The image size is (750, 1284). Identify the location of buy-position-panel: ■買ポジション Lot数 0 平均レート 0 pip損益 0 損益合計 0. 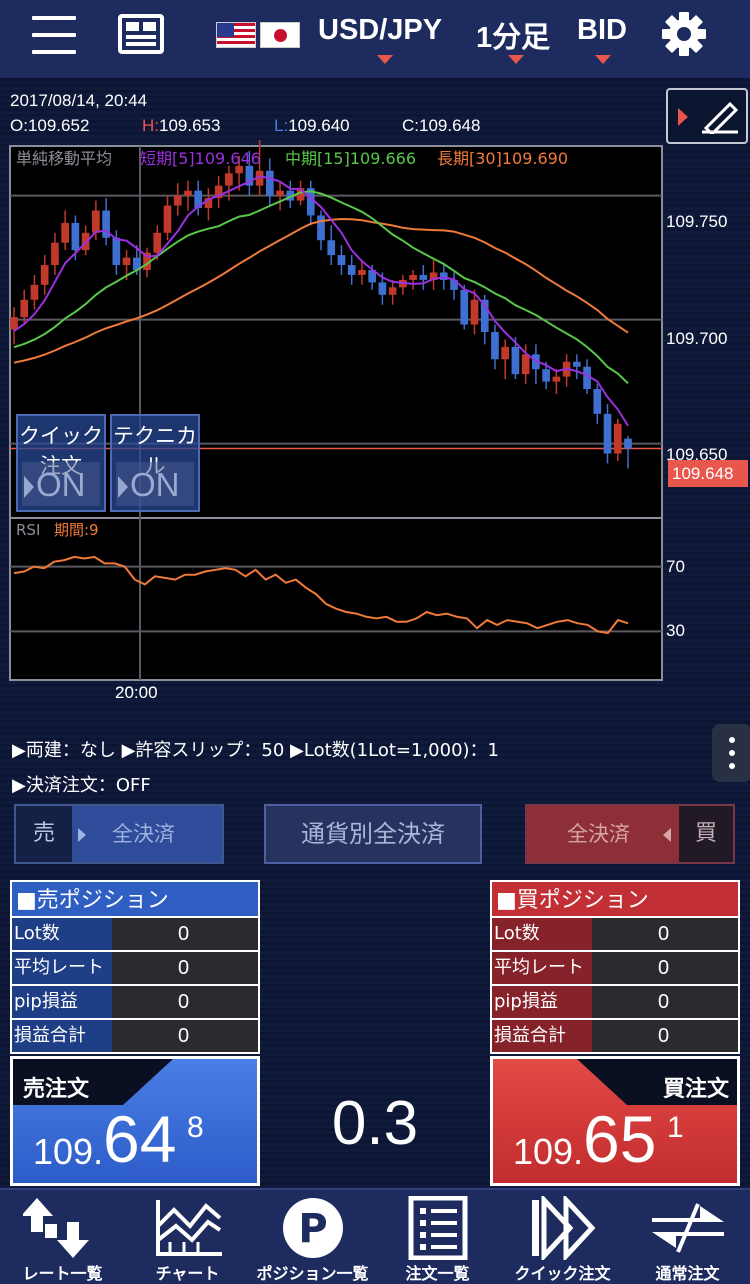
(615, 967).